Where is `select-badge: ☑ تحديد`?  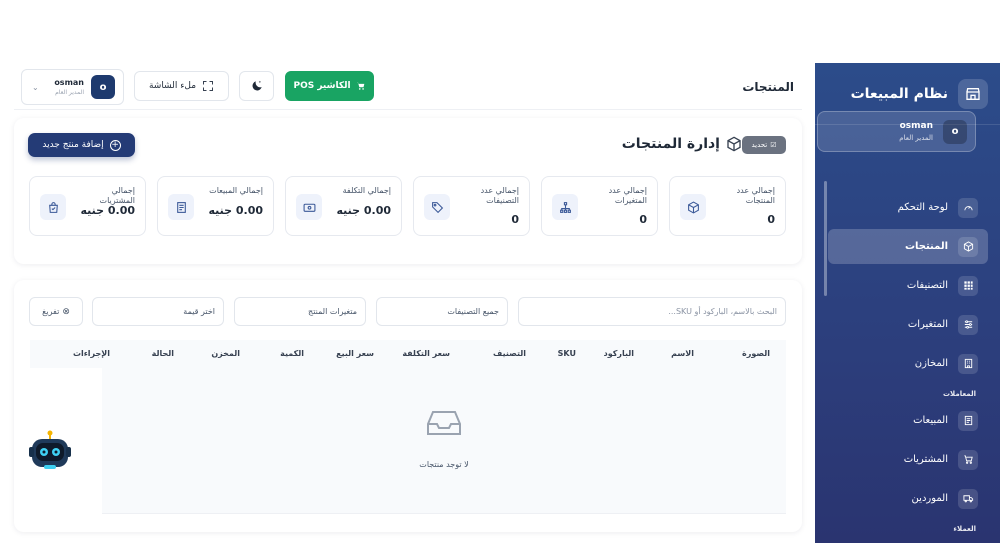
select-badge: ☑ تحديد is located at coordinates (764, 145).